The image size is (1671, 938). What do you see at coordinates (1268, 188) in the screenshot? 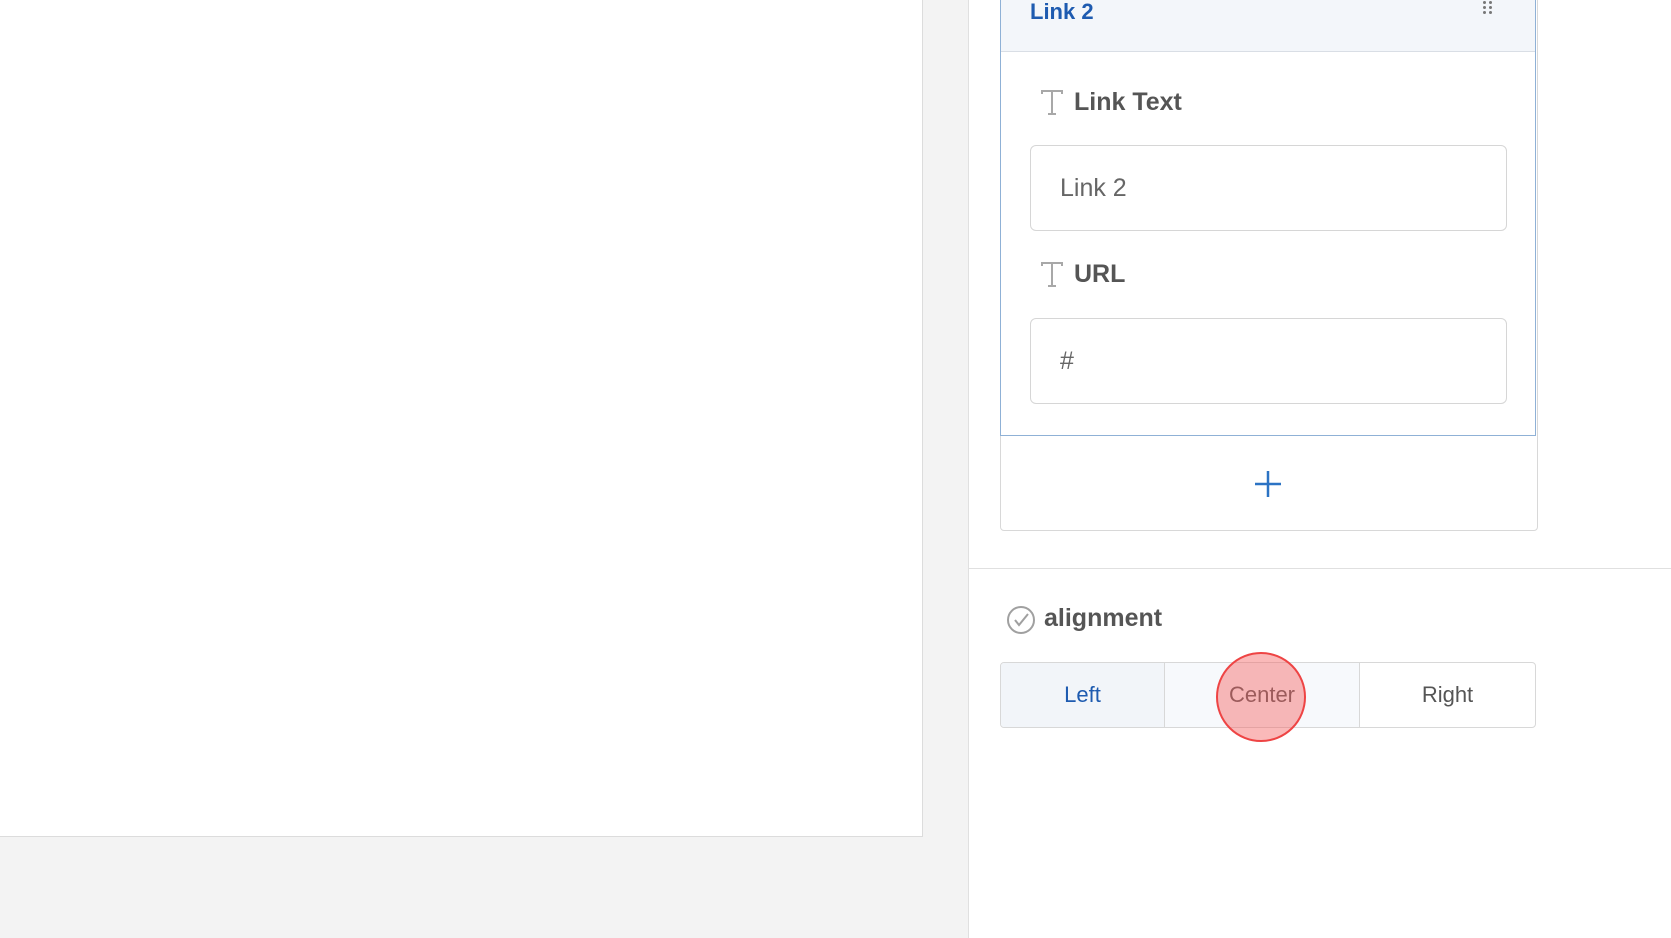
I see `link-text-input: Link 2` at bounding box center [1268, 188].